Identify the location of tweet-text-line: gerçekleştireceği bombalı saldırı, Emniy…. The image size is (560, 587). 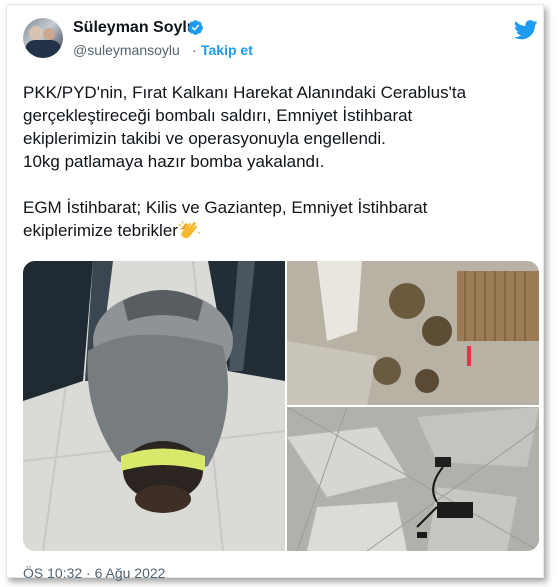
(218, 115).